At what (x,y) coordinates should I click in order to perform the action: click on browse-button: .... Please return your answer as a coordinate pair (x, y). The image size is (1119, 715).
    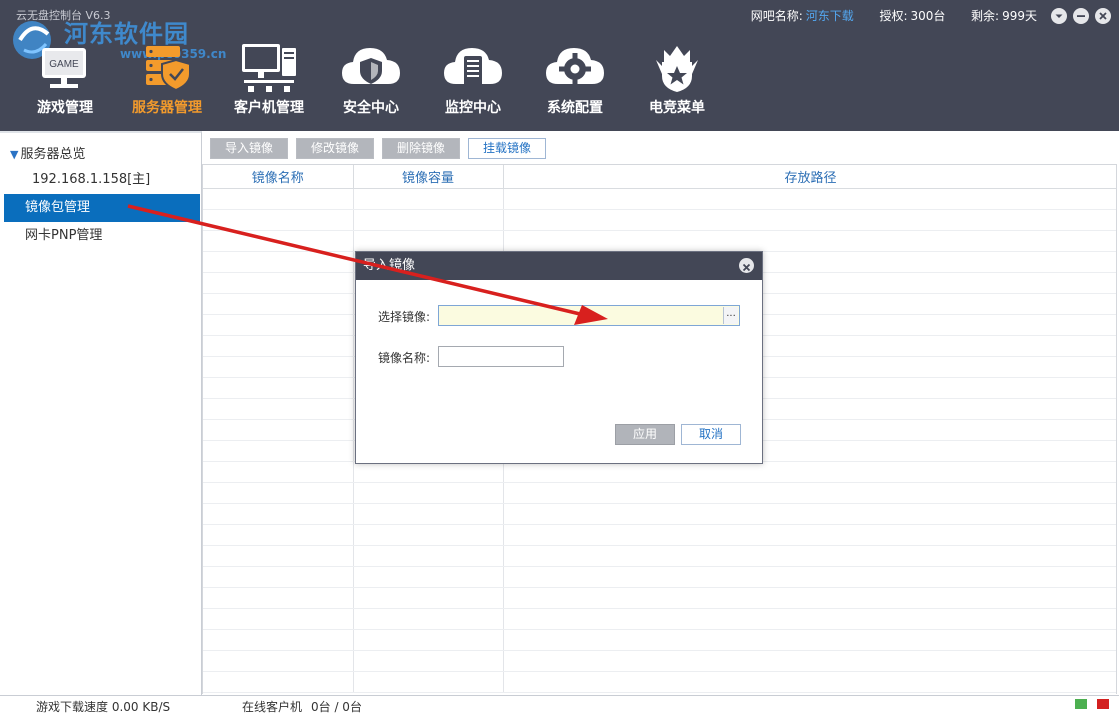
    Looking at the image, I should click on (730, 315).